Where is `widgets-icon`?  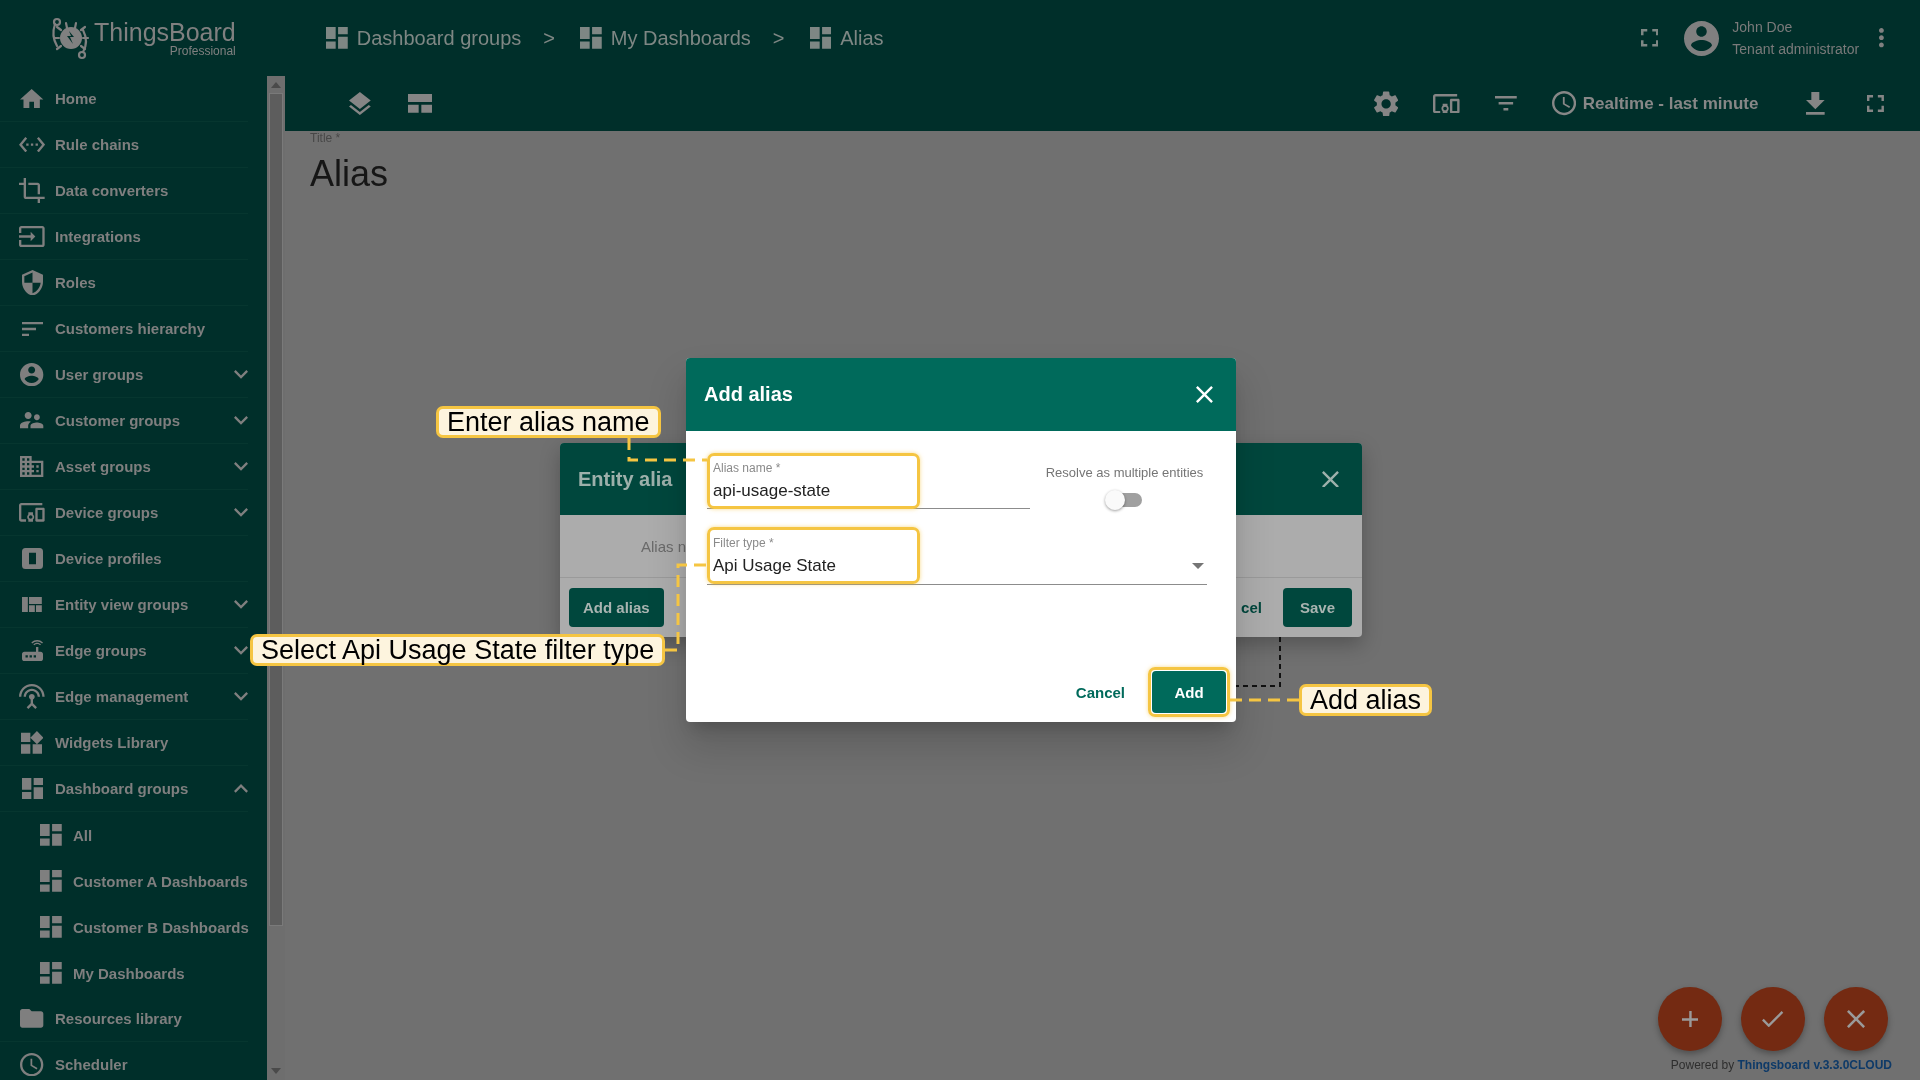 widgets-icon is located at coordinates (32, 742).